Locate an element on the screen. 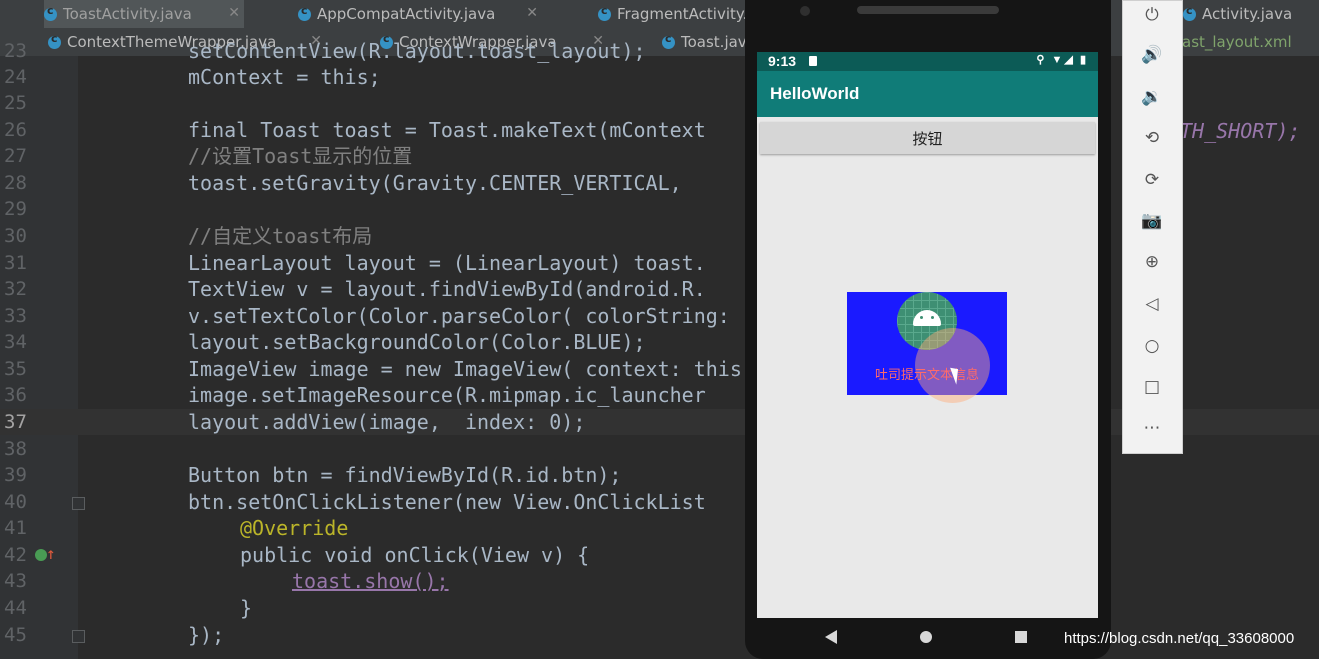  more-icon: ⋯ is located at coordinates (1152, 428).